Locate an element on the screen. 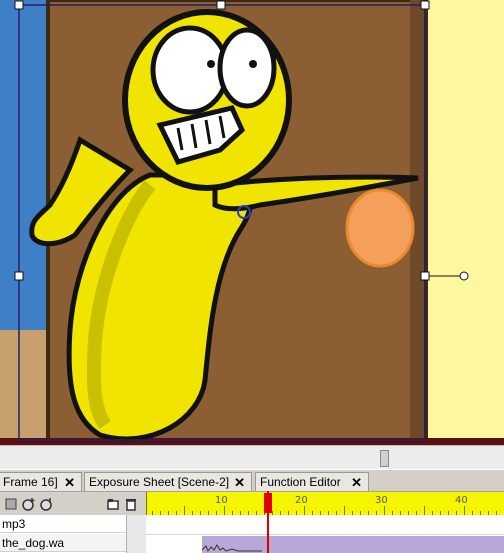 This screenshot has width=504, height=553. waveform-icon is located at coordinates (231, 548).